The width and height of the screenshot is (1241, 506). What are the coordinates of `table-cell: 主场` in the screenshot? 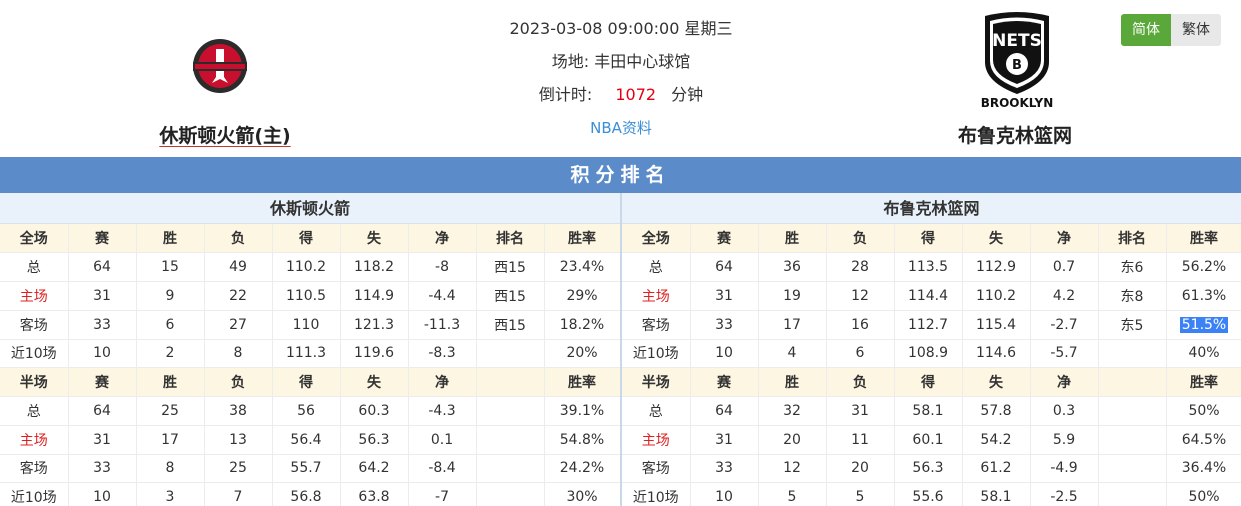 It's located at (656, 440).